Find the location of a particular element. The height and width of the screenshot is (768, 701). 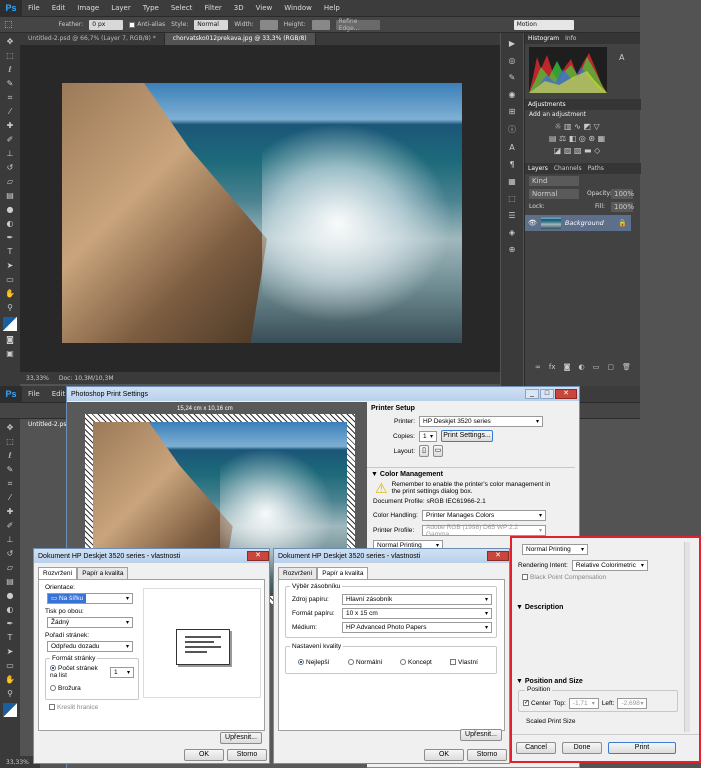

quick-mask-icon: ◙ is located at coordinates (10, 340).